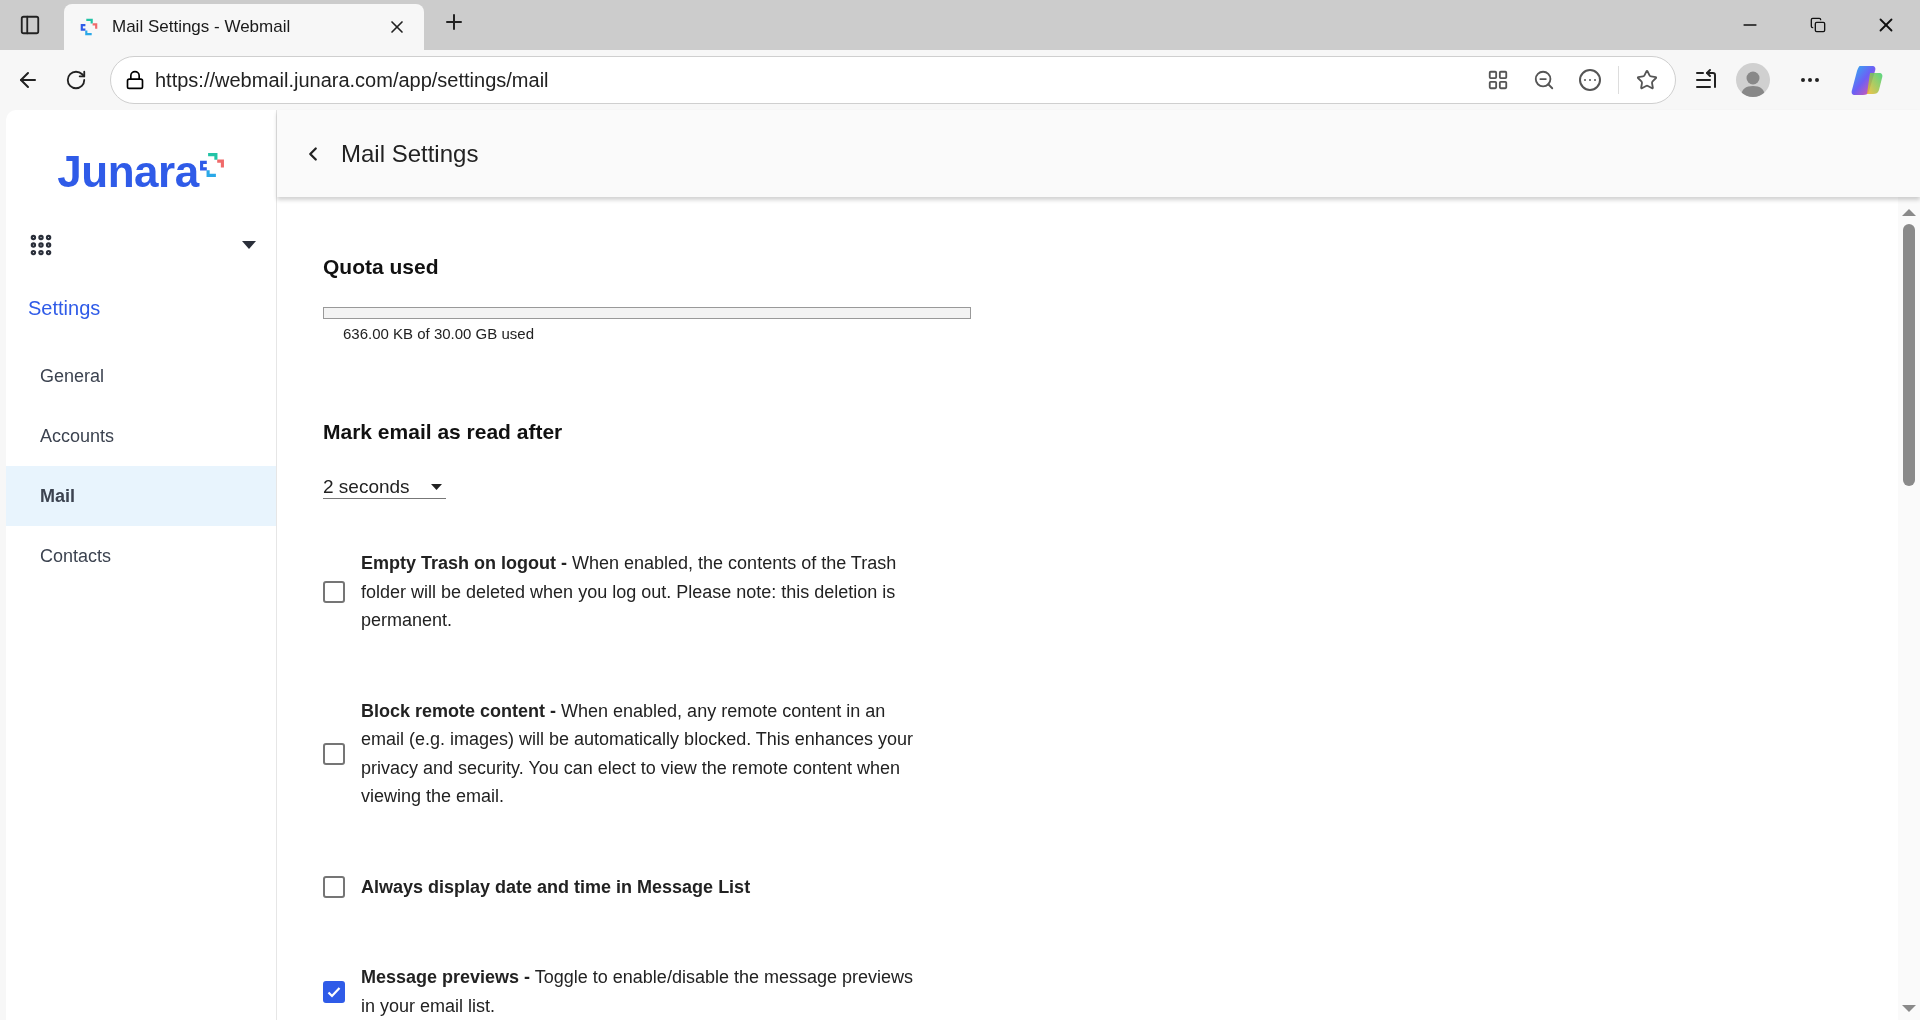  What do you see at coordinates (135, 80) in the screenshot?
I see `lock-icon` at bounding box center [135, 80].